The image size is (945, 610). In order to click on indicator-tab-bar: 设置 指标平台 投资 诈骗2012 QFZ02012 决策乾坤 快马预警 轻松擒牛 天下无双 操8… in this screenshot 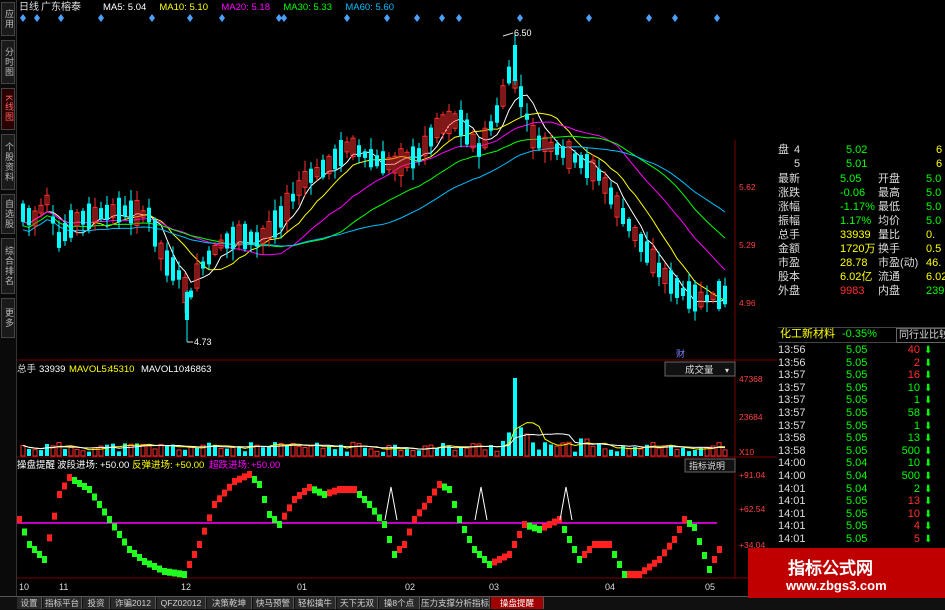, I will do `click(472, 603)`.